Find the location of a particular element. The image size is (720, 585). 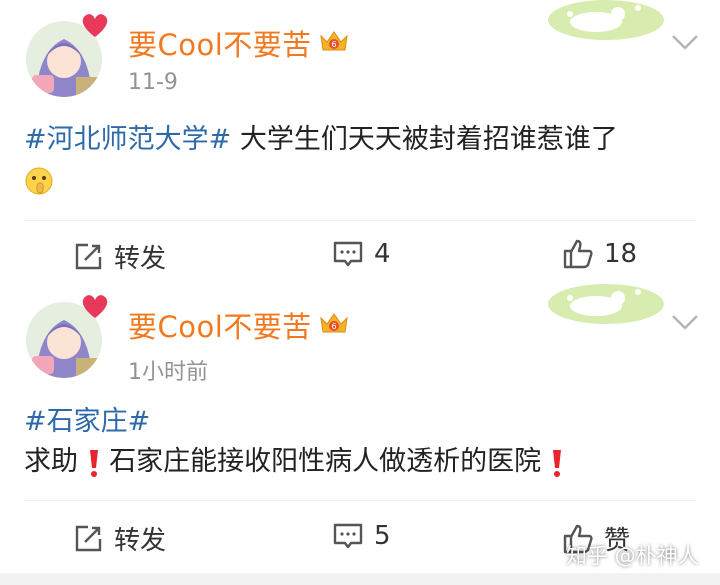

comment-button: 4 is located at coordinates (361, 254).